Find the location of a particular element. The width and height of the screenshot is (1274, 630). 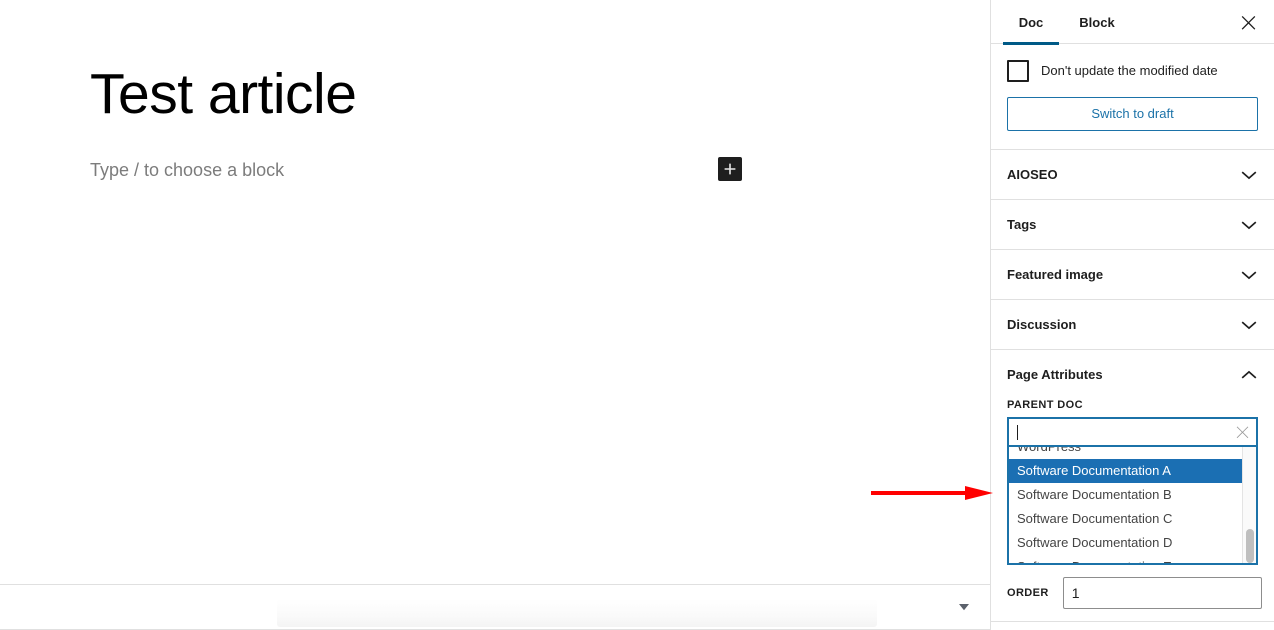

parent-doc-input-value is located at coordinates (1017, 432).